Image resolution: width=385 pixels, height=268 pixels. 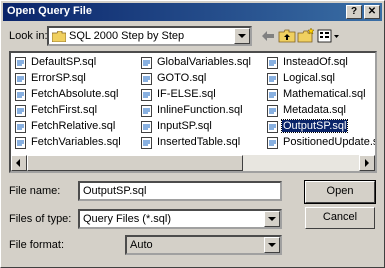 What do you see at coordinates (40, 219) in the screenshot?
I see `filetype-label: Files of type:` at bounding box center [40, 219].